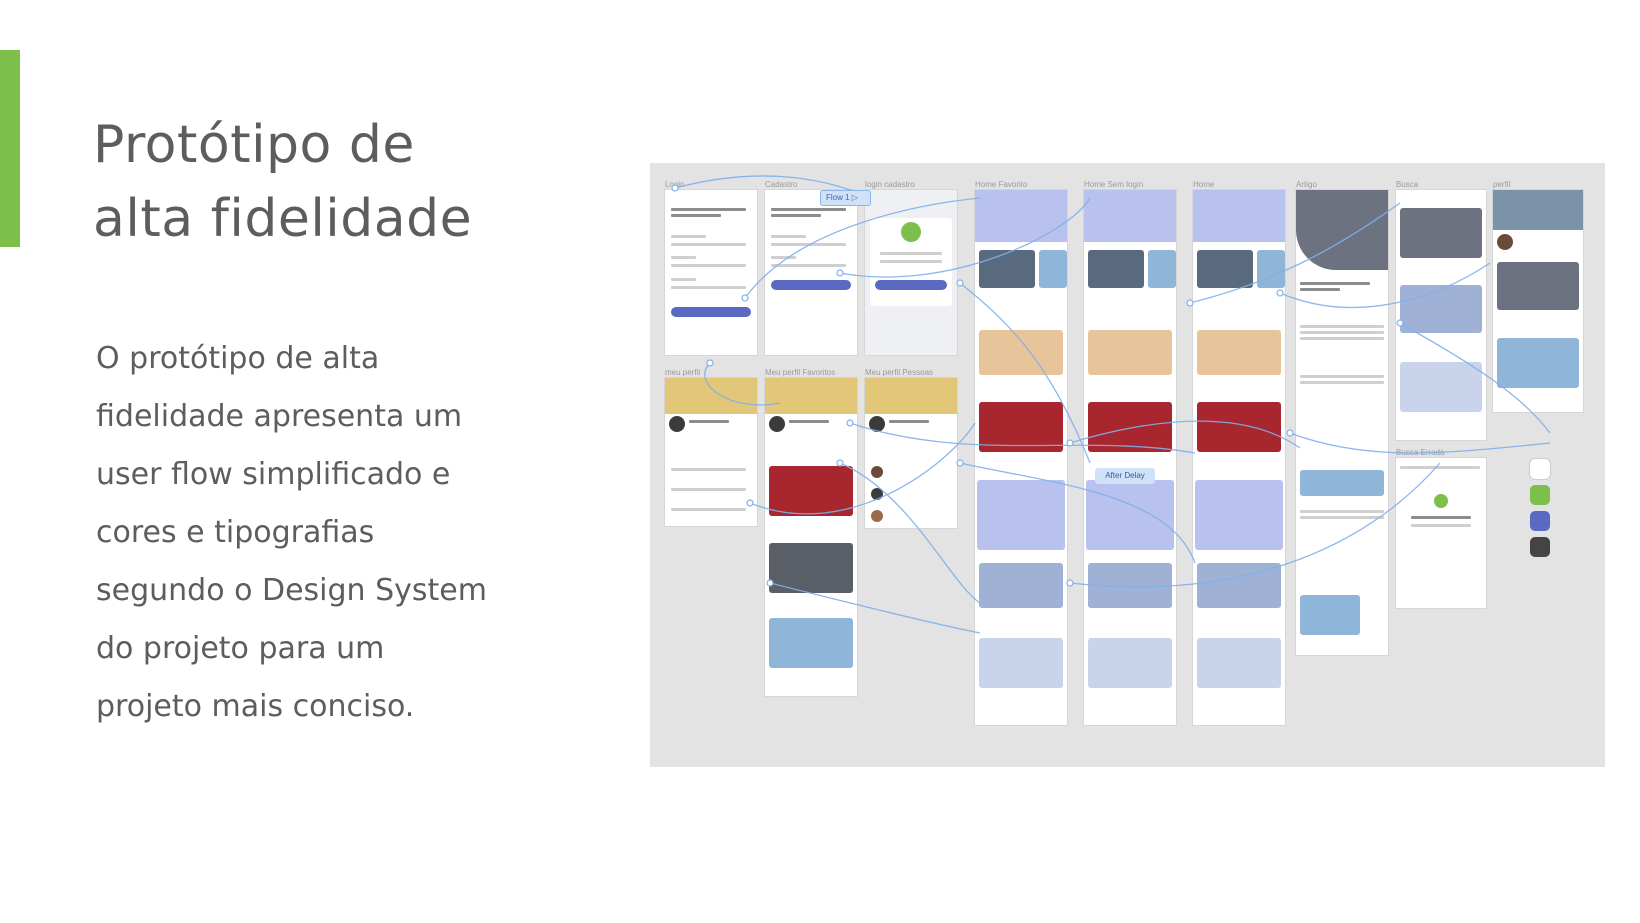  Describe the element at coordinates (279, 416) in the screenshot. I see `body-line-2: fidelidade apresenta um` at that location.